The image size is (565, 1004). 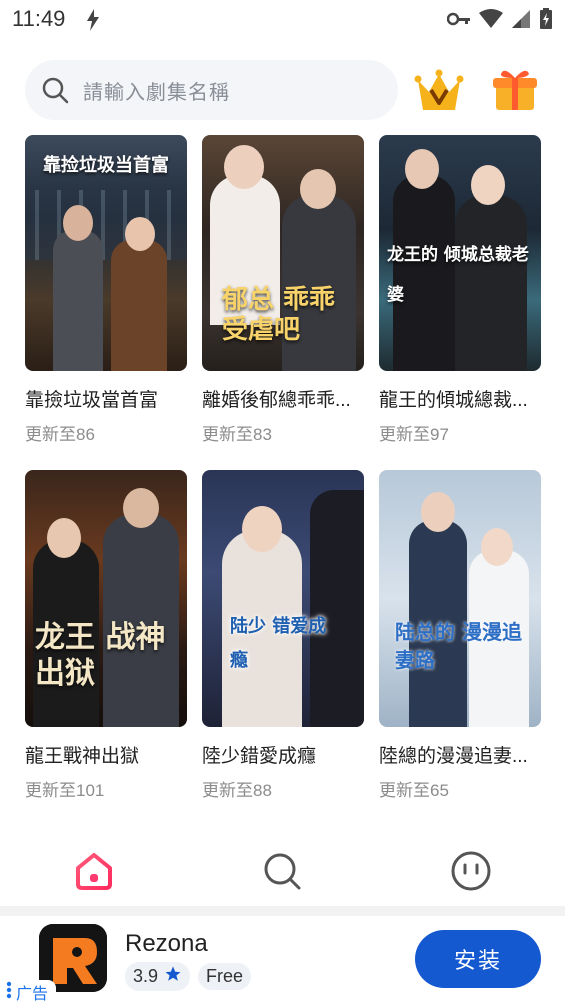 I want to click on drama-title: 陸少錯愛成癮, so click(x=284, y=754).